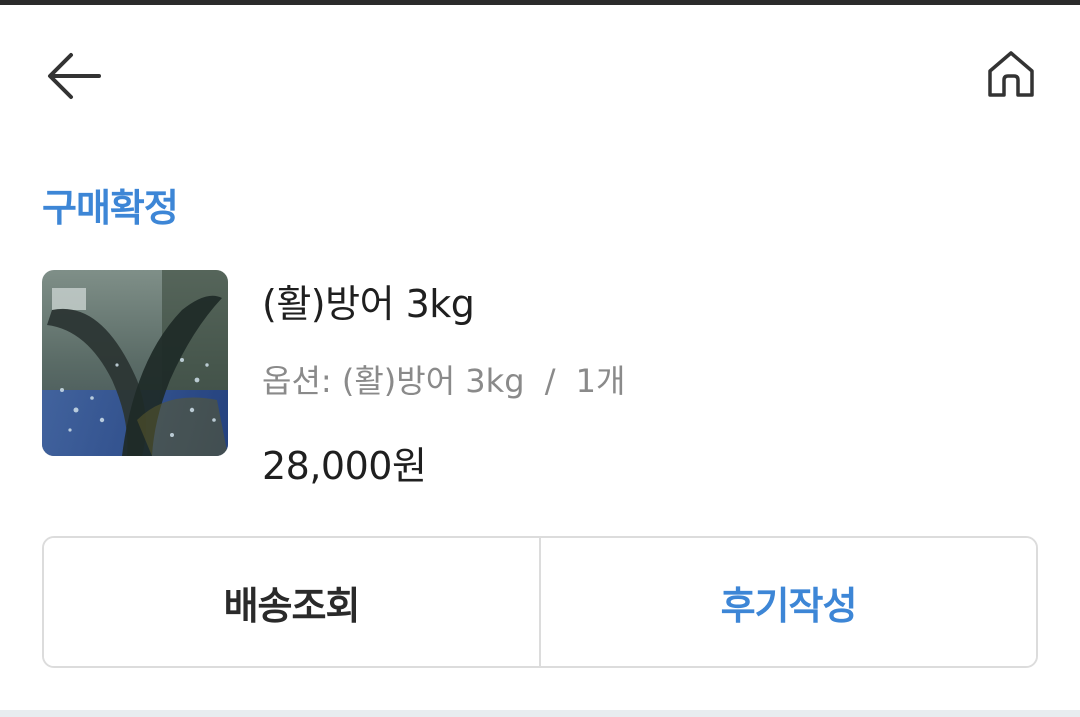  I want to click on product-name: (활)방어 3kg, so click(368, 304).